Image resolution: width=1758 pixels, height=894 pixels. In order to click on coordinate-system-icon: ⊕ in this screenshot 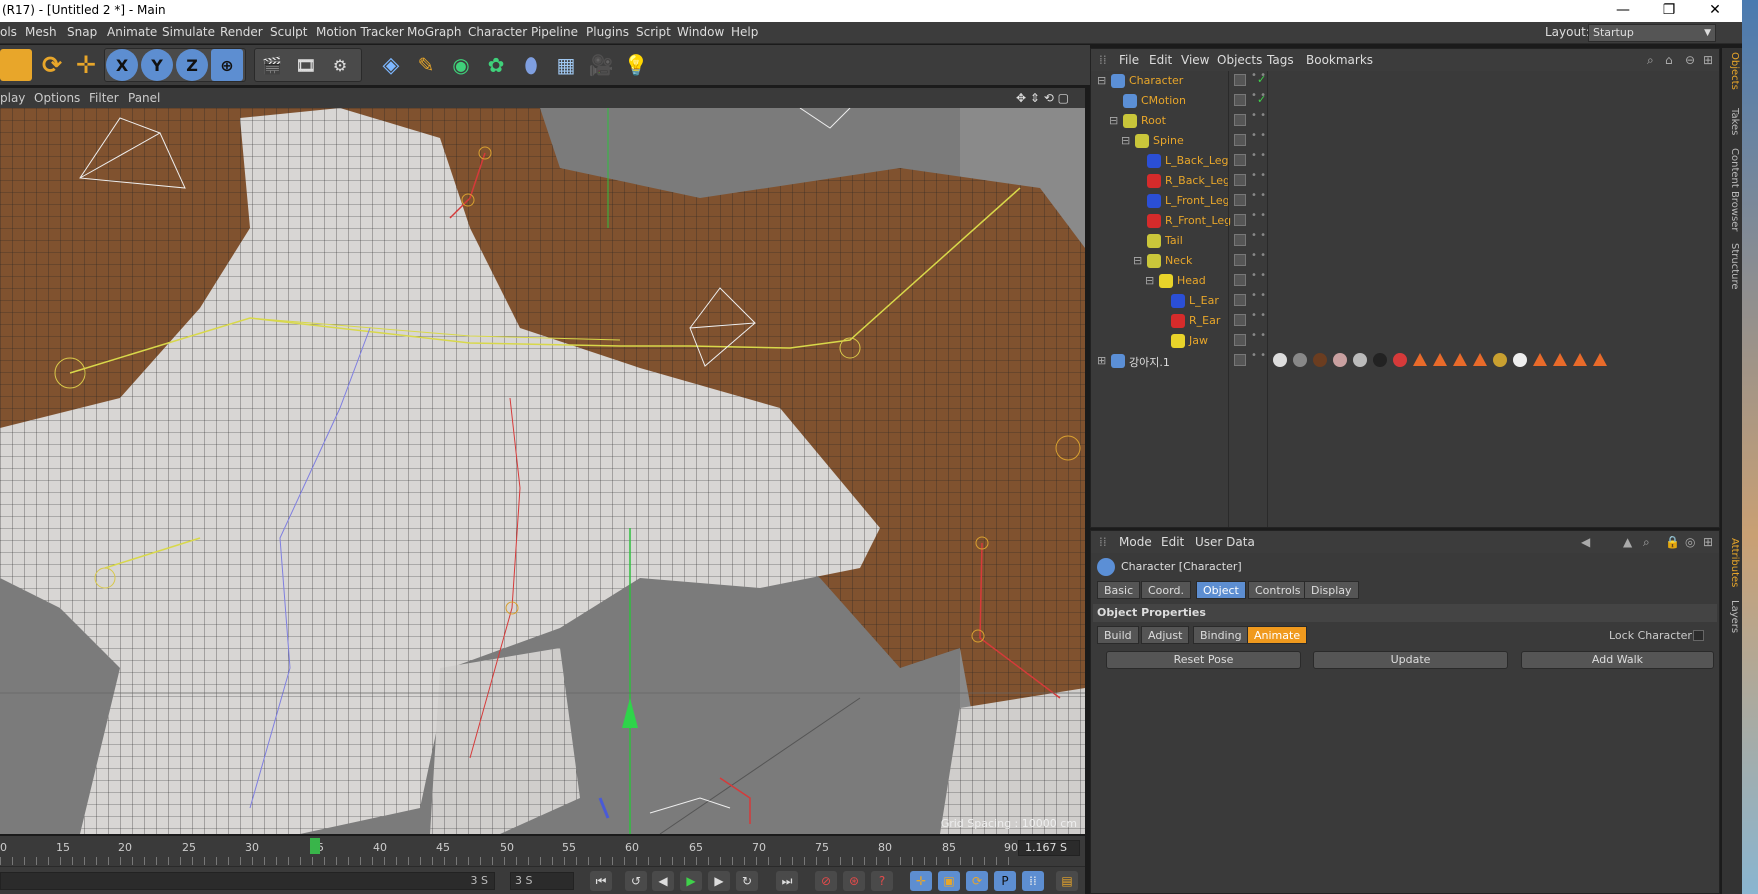, I will do `click(227, 65)`.